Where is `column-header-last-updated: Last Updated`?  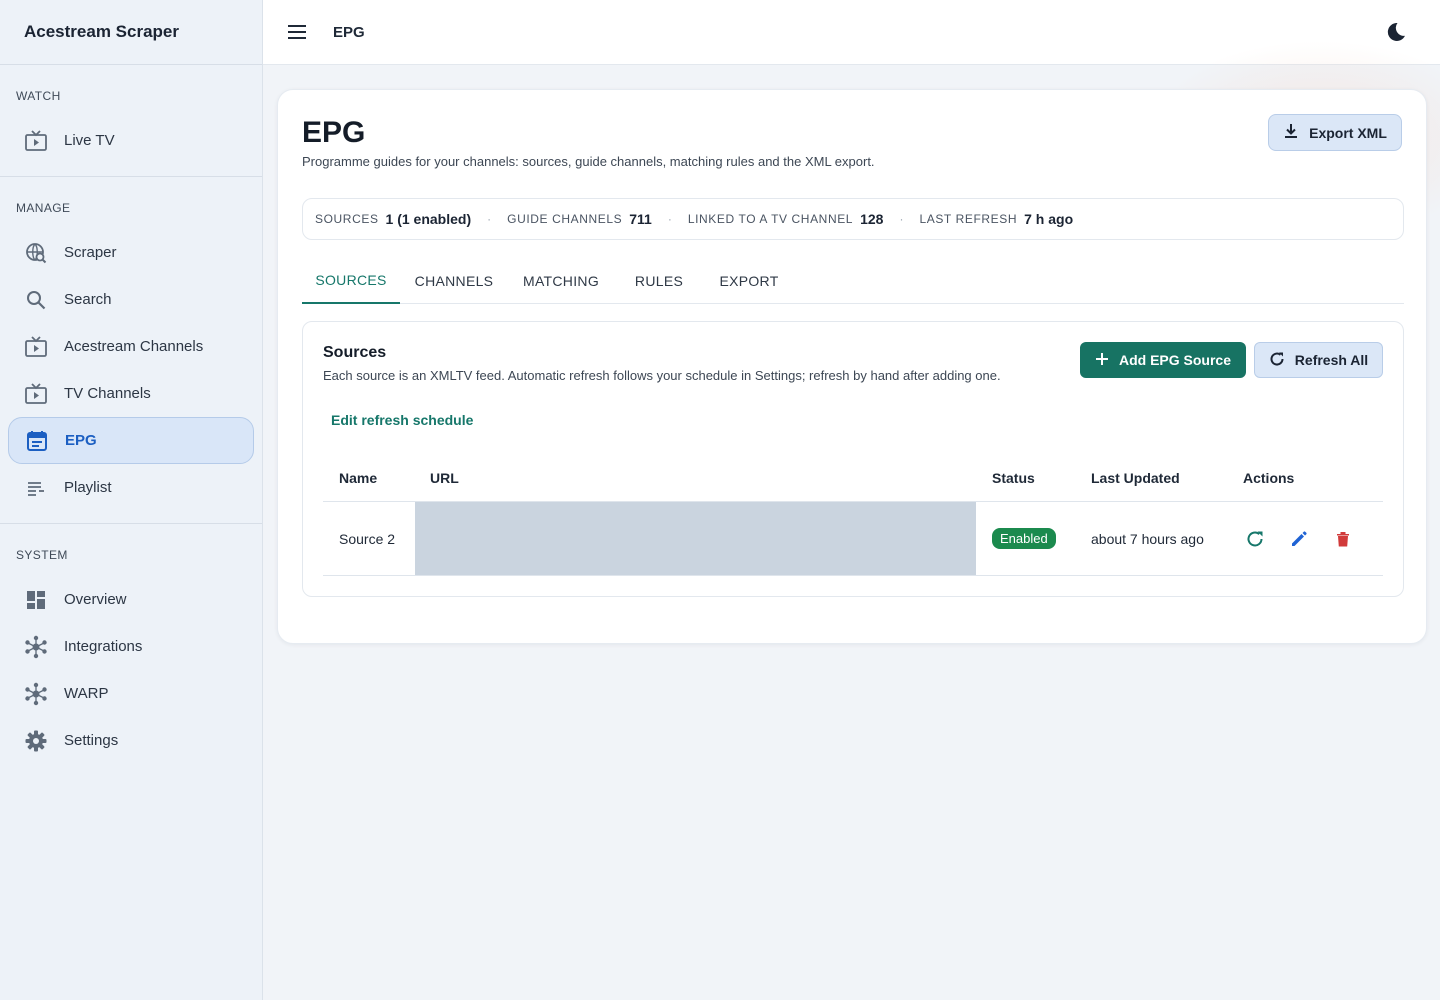 column-header-last-updated: Last Updated is located at coordinates (1135, 477).